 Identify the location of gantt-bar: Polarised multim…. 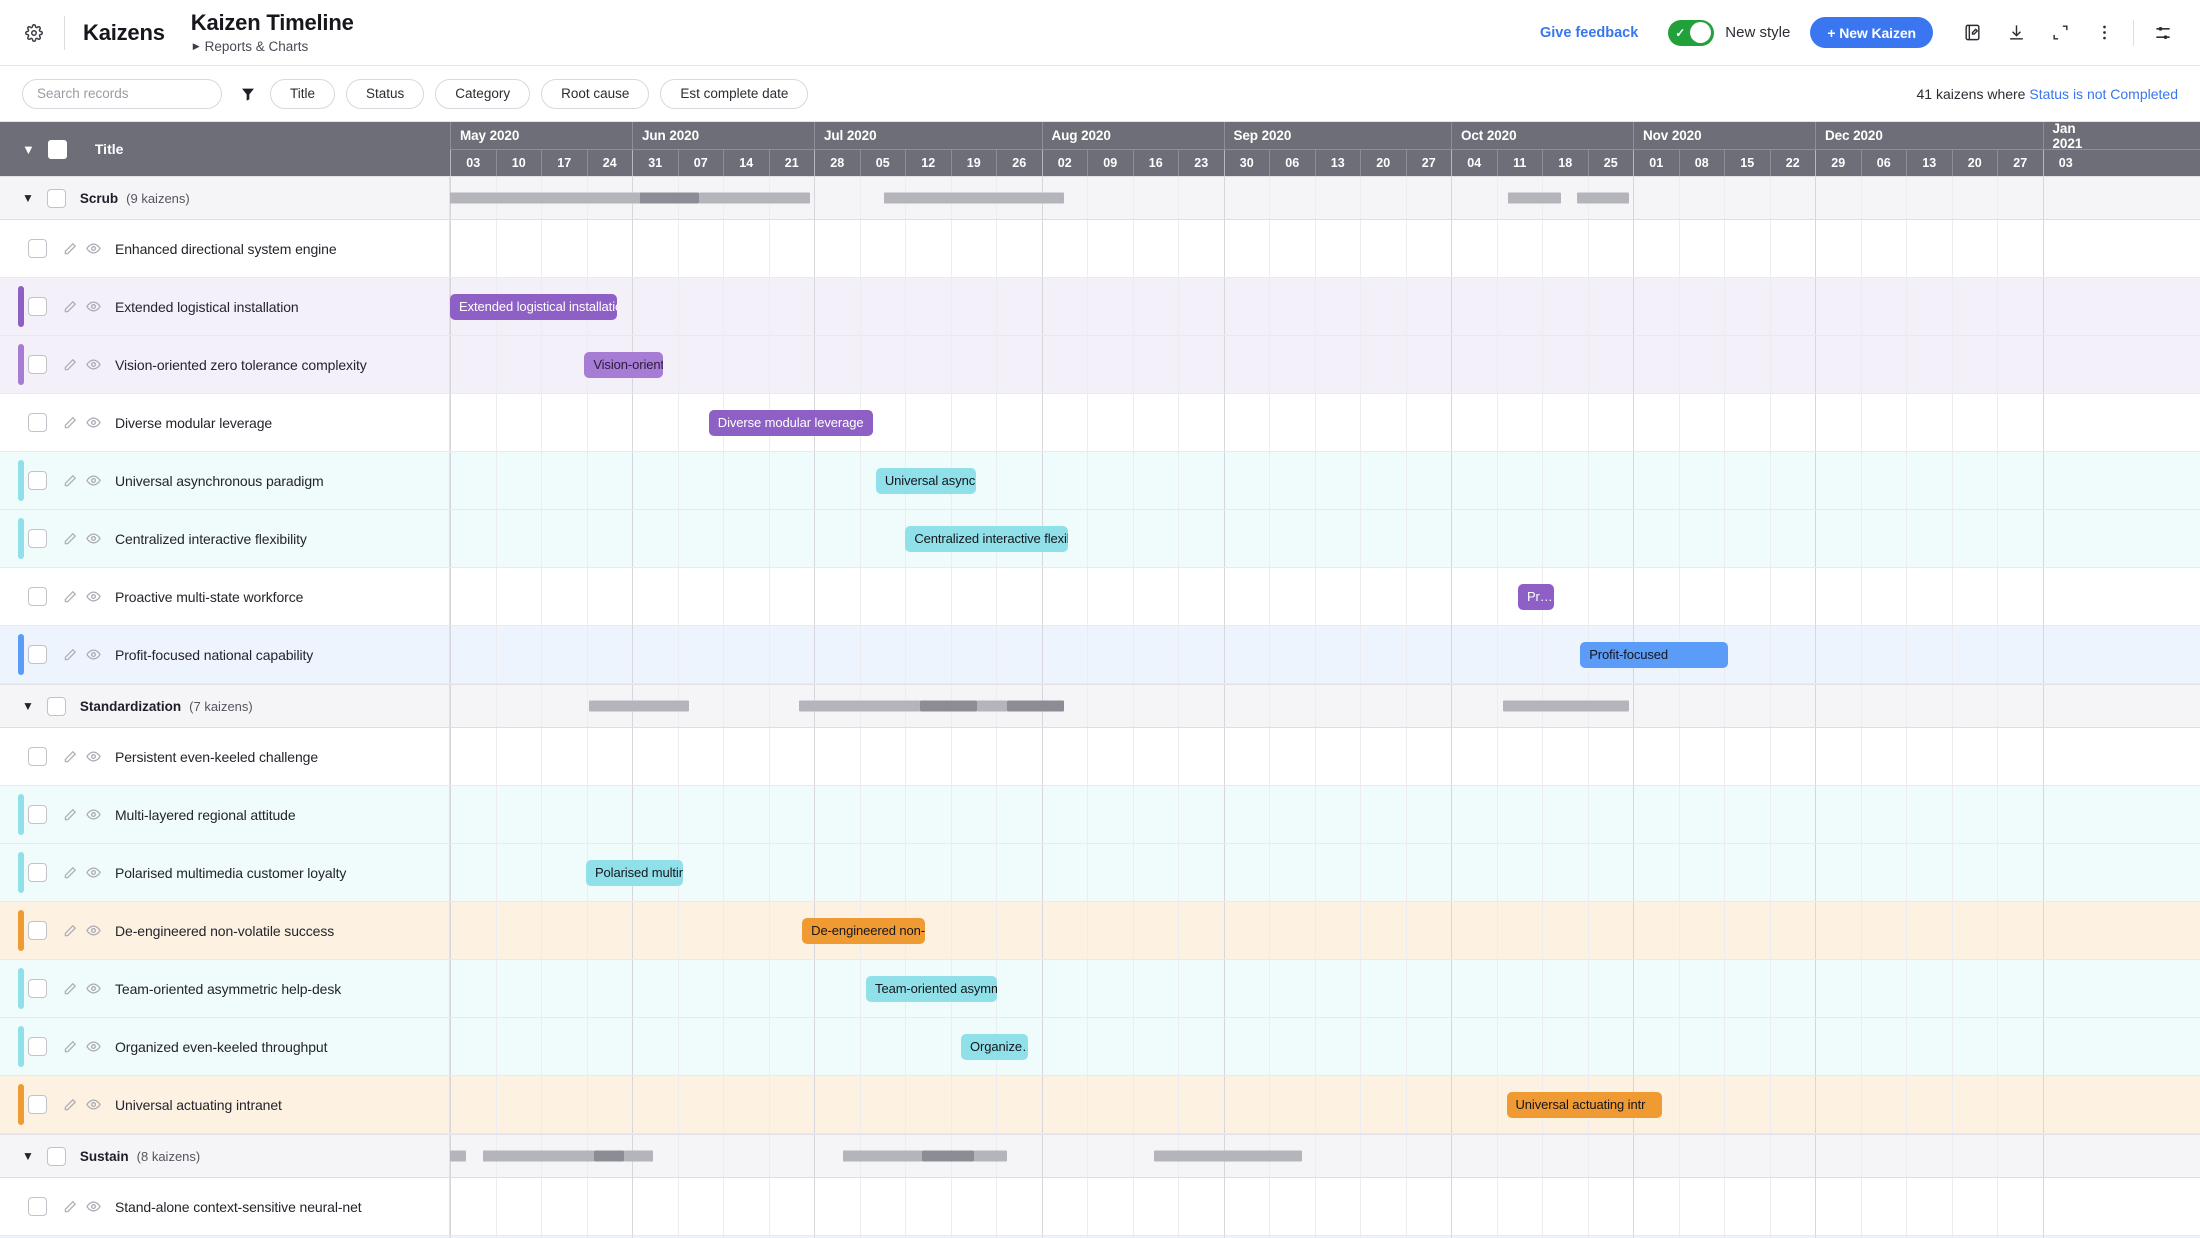
(634, 872).